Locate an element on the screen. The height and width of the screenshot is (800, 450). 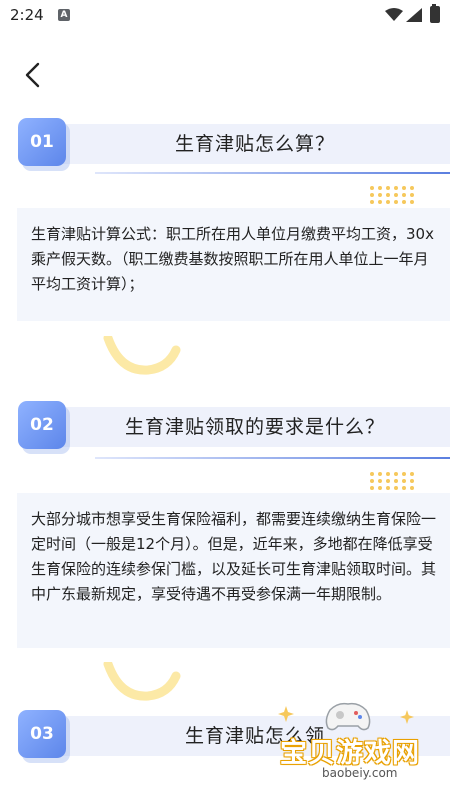
section-title: 生育津贴领取的要求是什么？ is located at coordinates (254, 427).